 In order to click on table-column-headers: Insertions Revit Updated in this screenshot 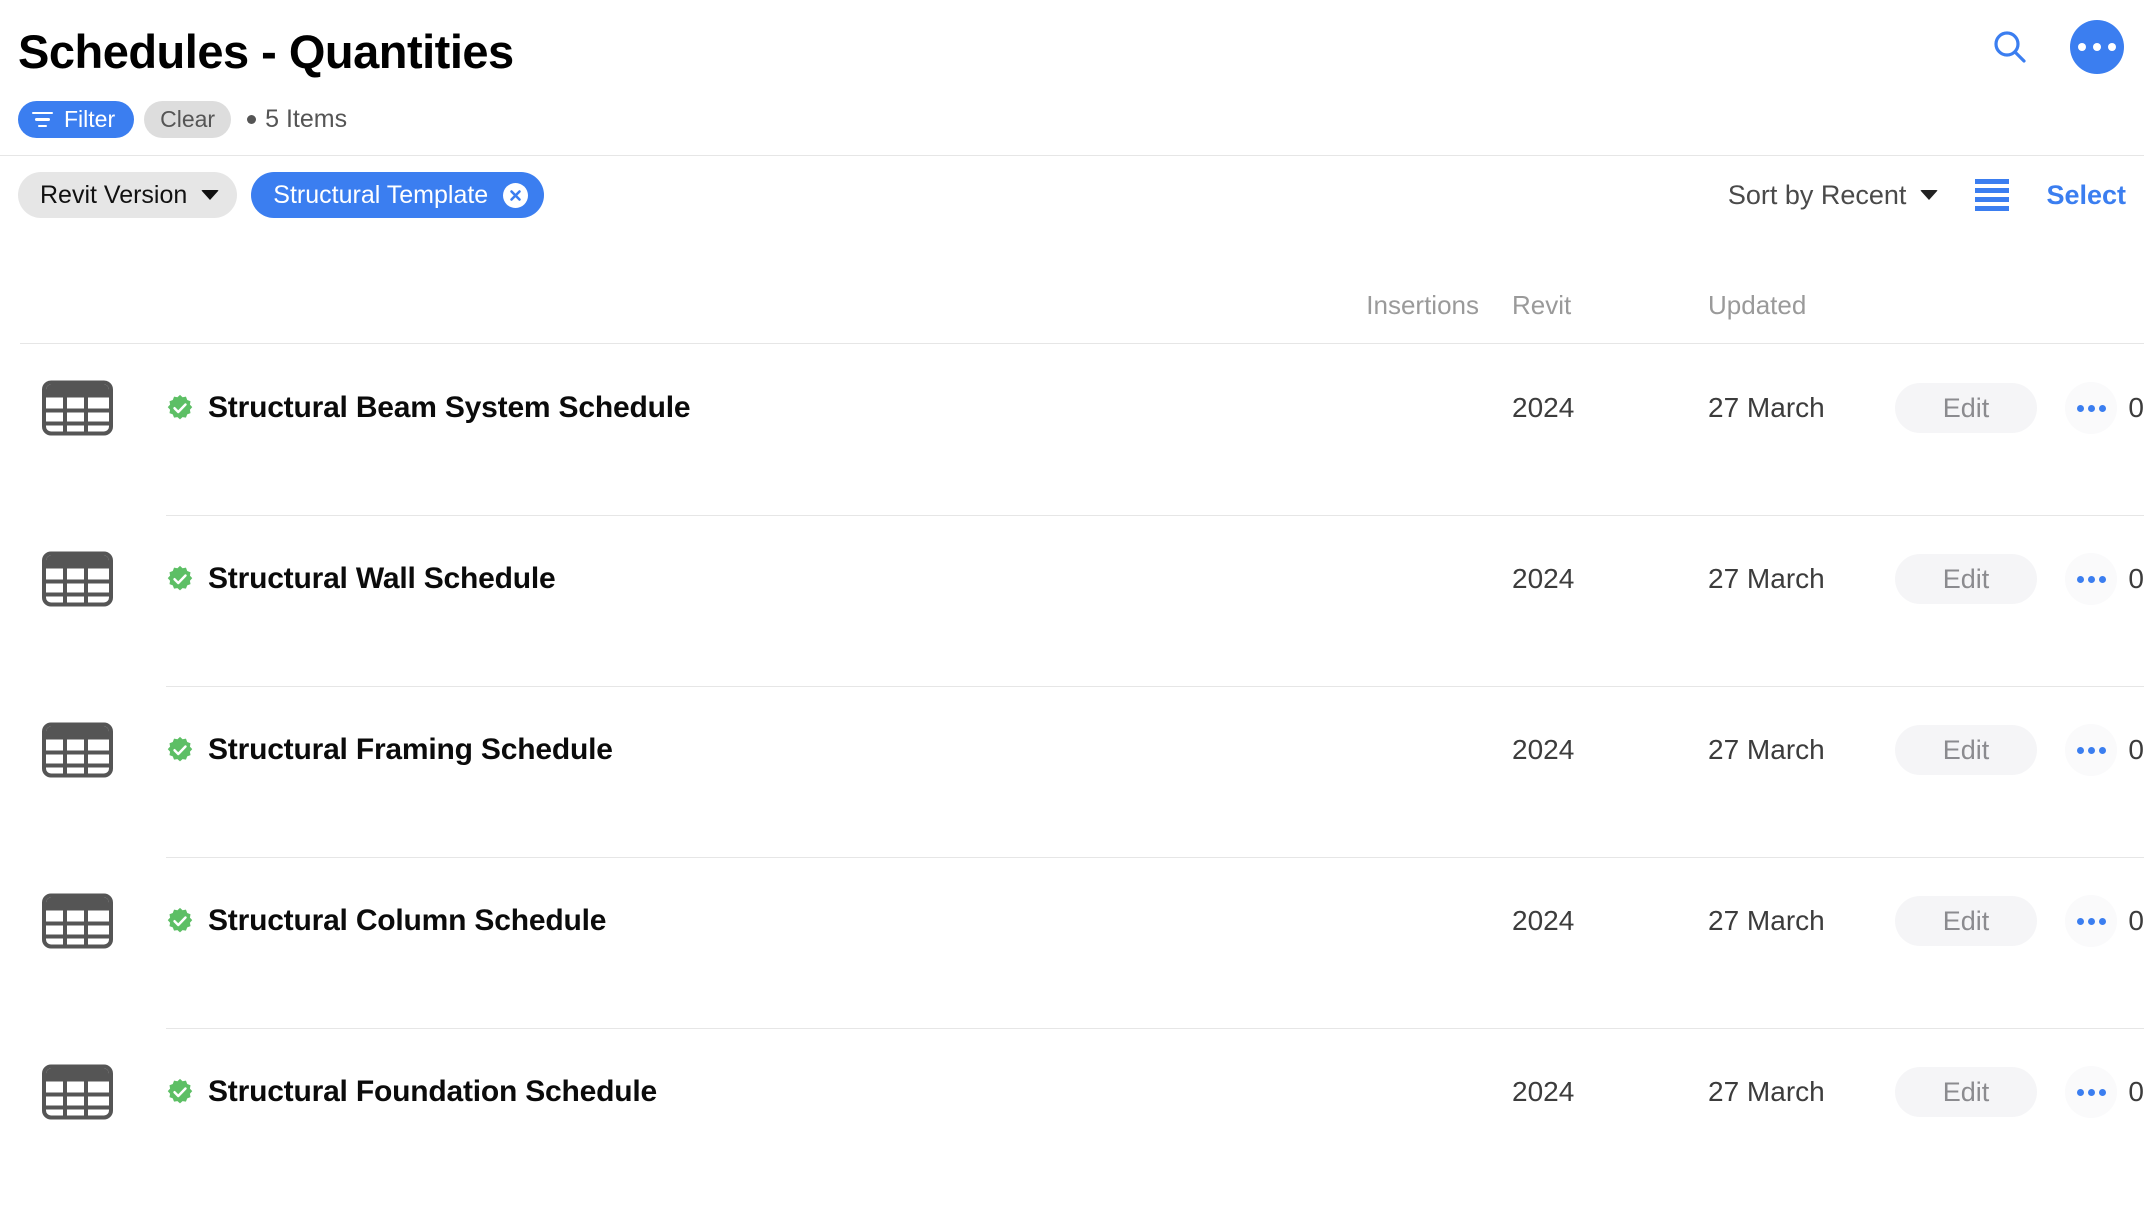, I will do `click(1072, 312)`.